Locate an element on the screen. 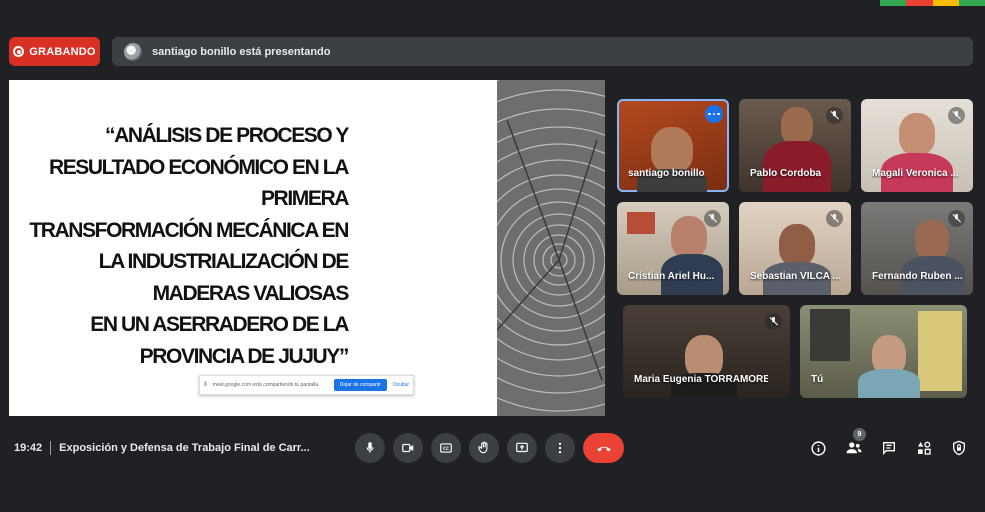  participant-name: santiago bonillo is located at coordinates (666, 173).